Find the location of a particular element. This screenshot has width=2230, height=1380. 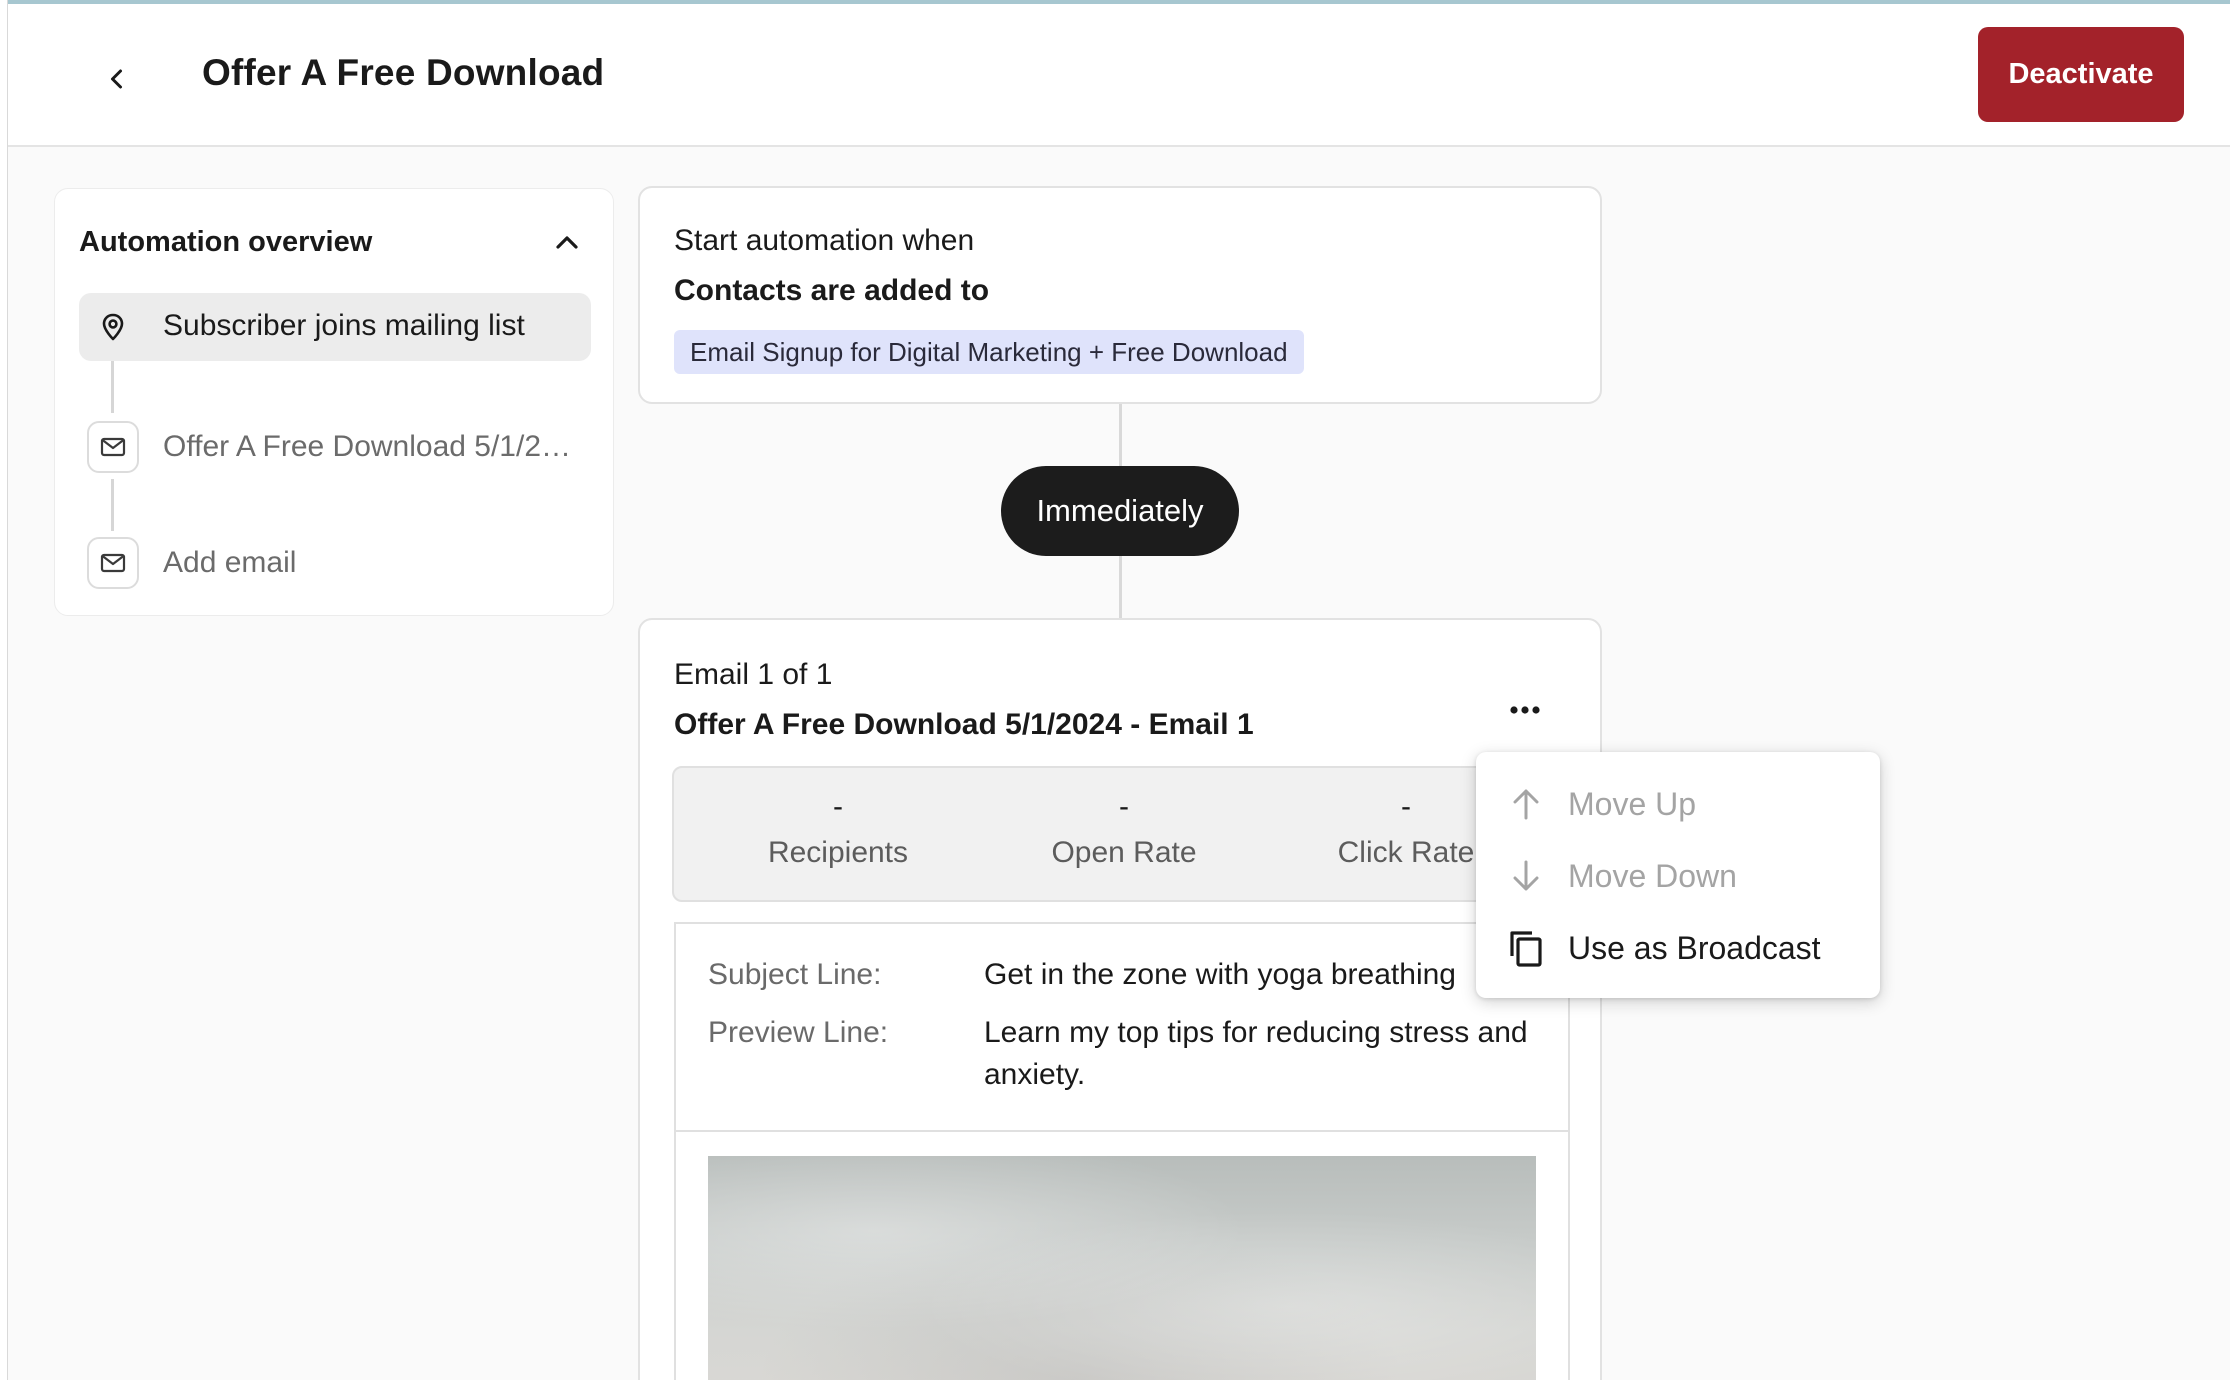

map-pin-icon is located at coordinates (113, 327).